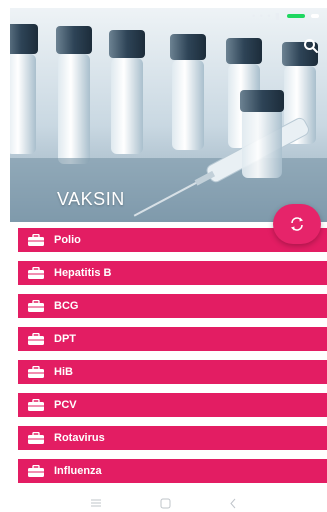  I want to click on home-square-icon, so click(165, 503).